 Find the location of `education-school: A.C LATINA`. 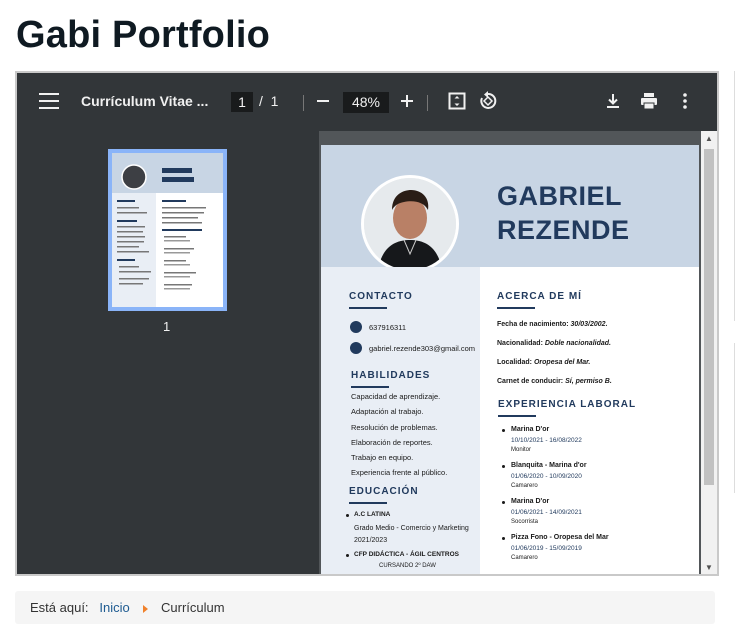

education-school: A.C LATINA is located at coordinates (372, 514).